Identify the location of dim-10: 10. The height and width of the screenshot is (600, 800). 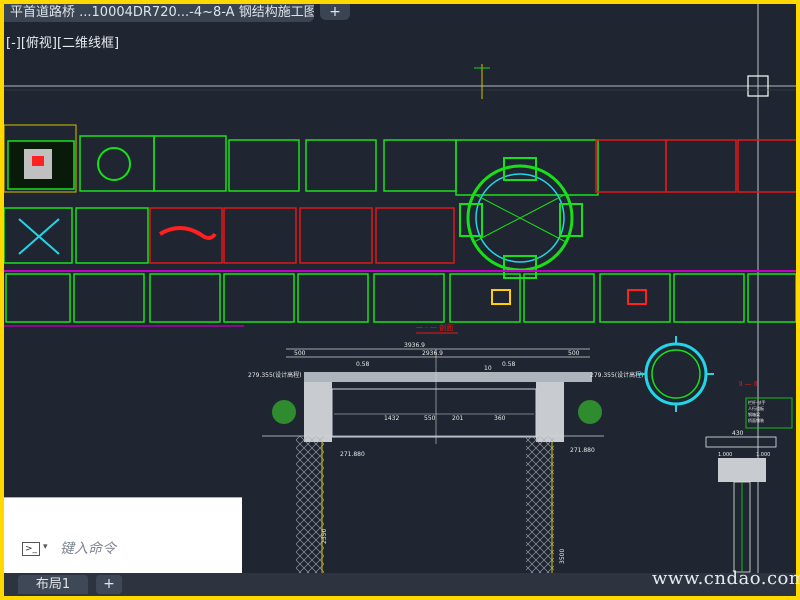
(488, 368).